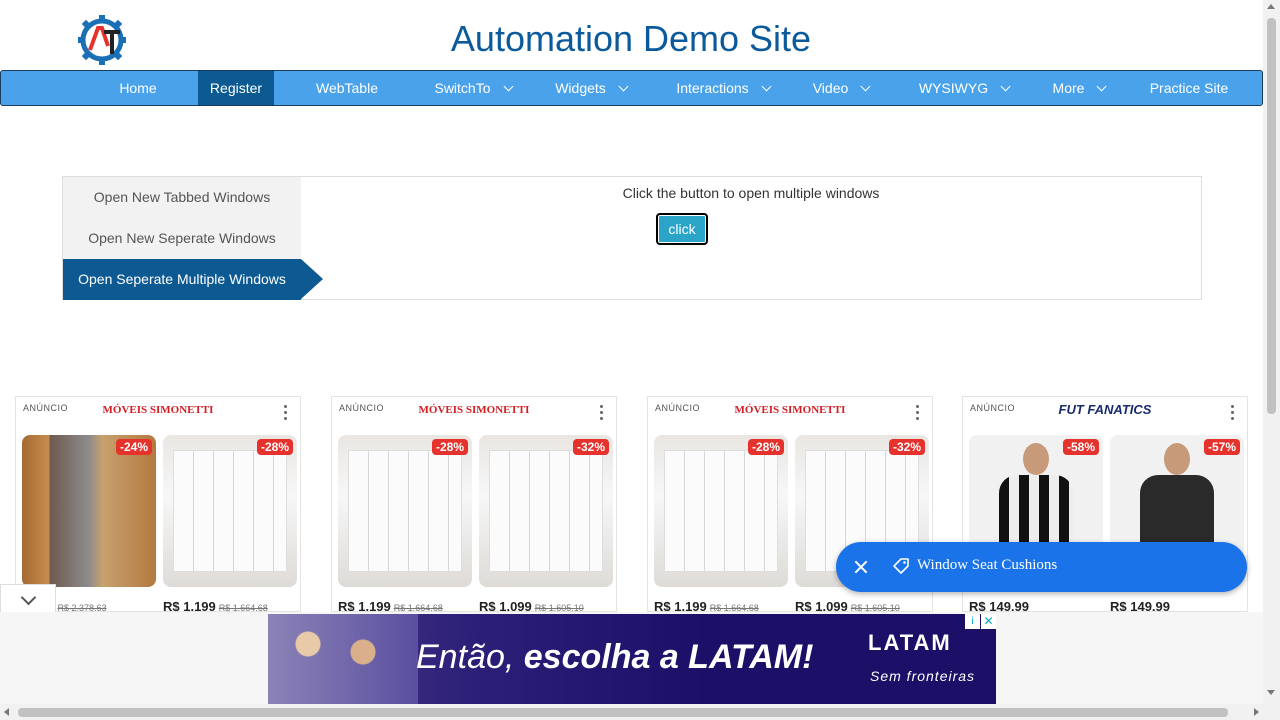 The image size is (1280, 720). Describe the element at coordinates (615, 657) in the screenshot. I see `banner-headline: Então, escolha a LATAM!` at that location.